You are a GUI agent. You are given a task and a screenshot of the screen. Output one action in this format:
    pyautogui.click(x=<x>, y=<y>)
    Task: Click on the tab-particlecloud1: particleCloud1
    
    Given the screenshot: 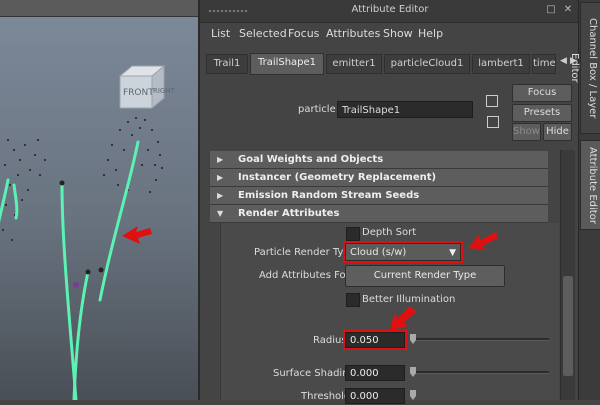 What is the action you would take?
    pyautogui.click(x=427, y=64)
    